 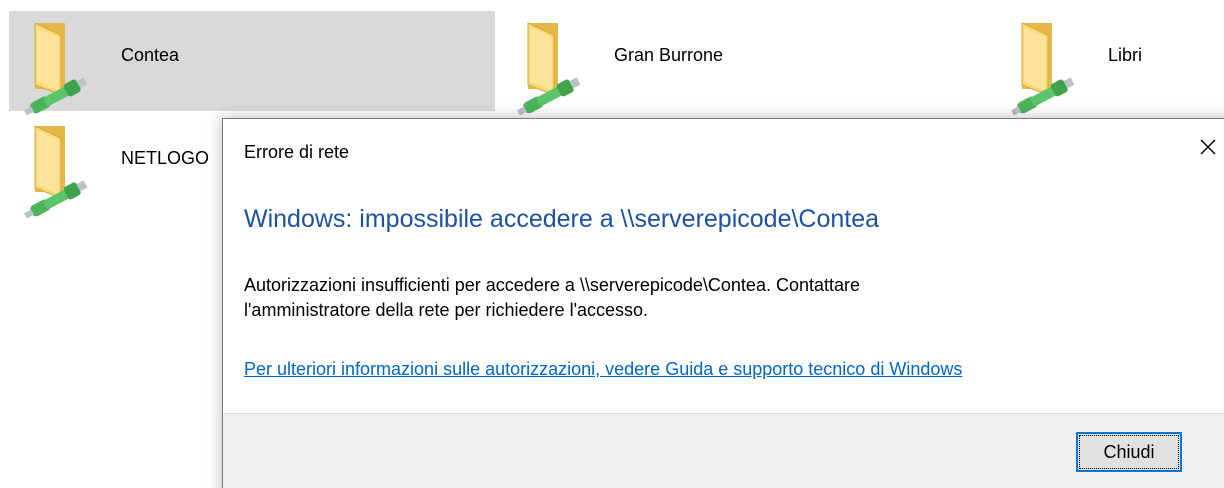 I want to click on share-item-contea: Contea, so click(x=252, y=63).